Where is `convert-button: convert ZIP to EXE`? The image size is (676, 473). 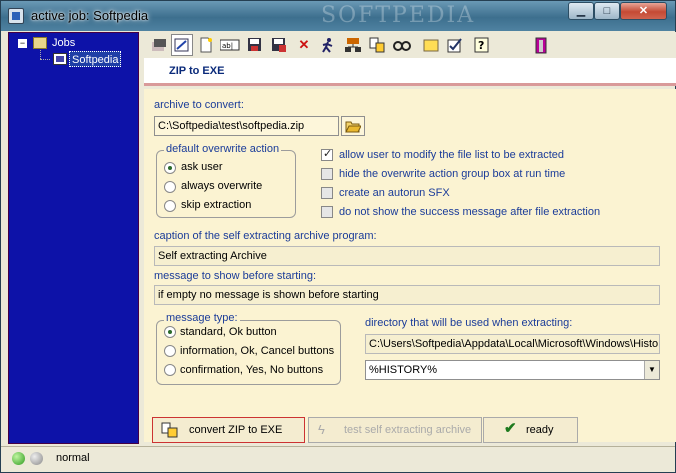 convert-button: convert ZIP to EXE is located at coordinates (228, 430).